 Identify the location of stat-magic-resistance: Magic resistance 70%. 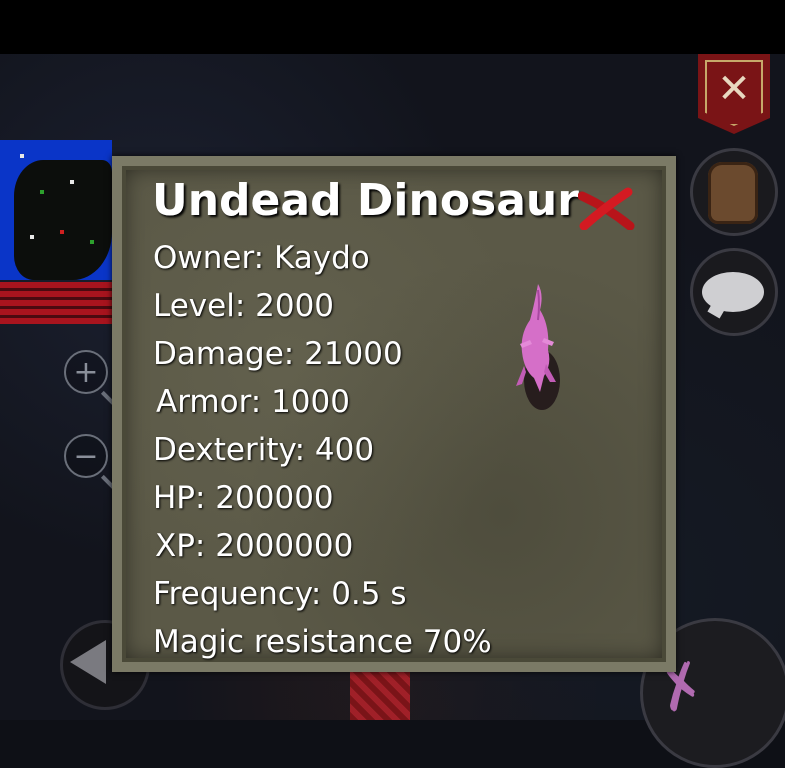
(322, 642).